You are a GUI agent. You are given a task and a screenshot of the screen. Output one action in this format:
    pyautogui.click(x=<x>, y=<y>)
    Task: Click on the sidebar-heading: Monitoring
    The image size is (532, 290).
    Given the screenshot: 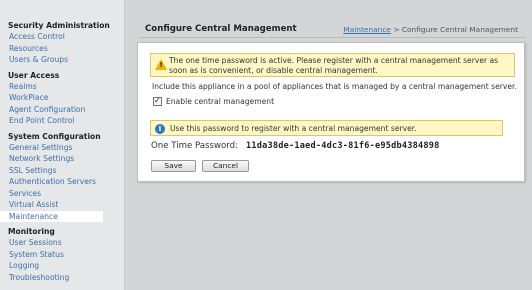 What is the action you would take?
    pyautogui.click(x=31, y=231)
    